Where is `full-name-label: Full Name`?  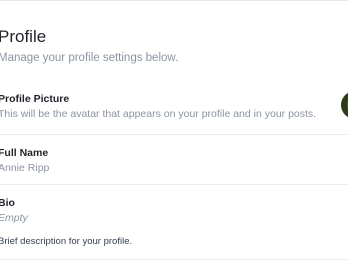 full-name-label: Full Name is located at coordinates (24, 153).